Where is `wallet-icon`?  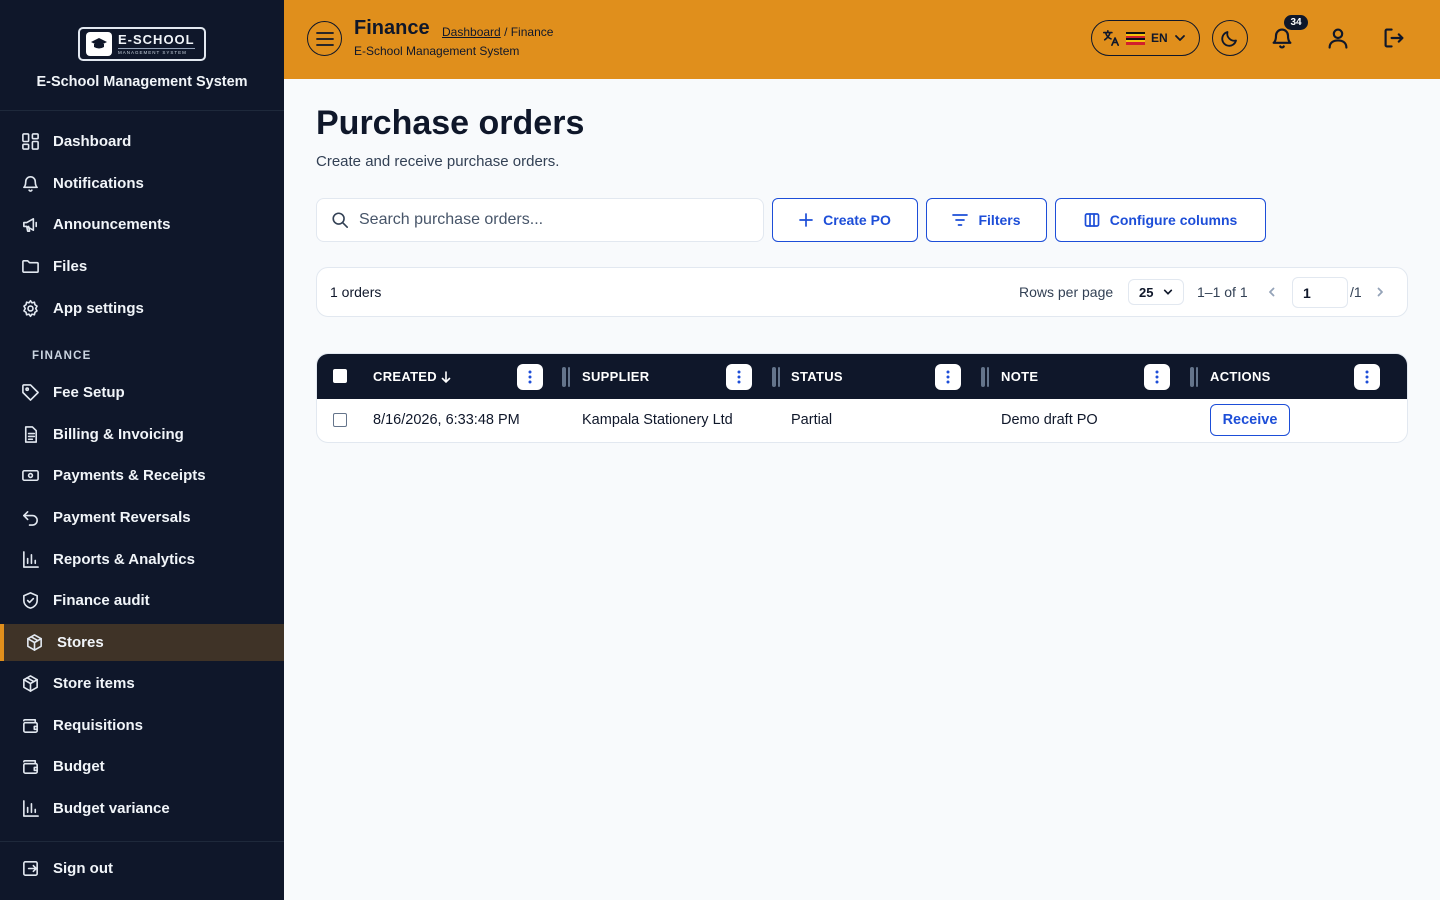
wallet-icon is located at coordinates (30, 725).